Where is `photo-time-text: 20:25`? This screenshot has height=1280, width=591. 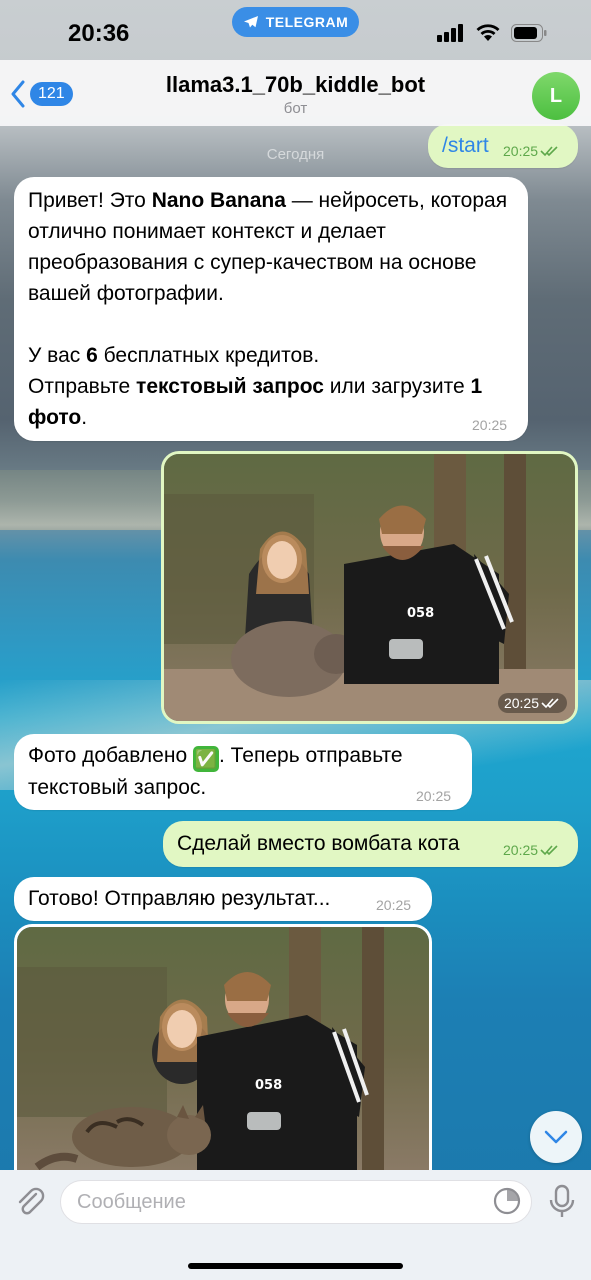 photo-time-text: 20:25 is located at coordinates (521, 703).